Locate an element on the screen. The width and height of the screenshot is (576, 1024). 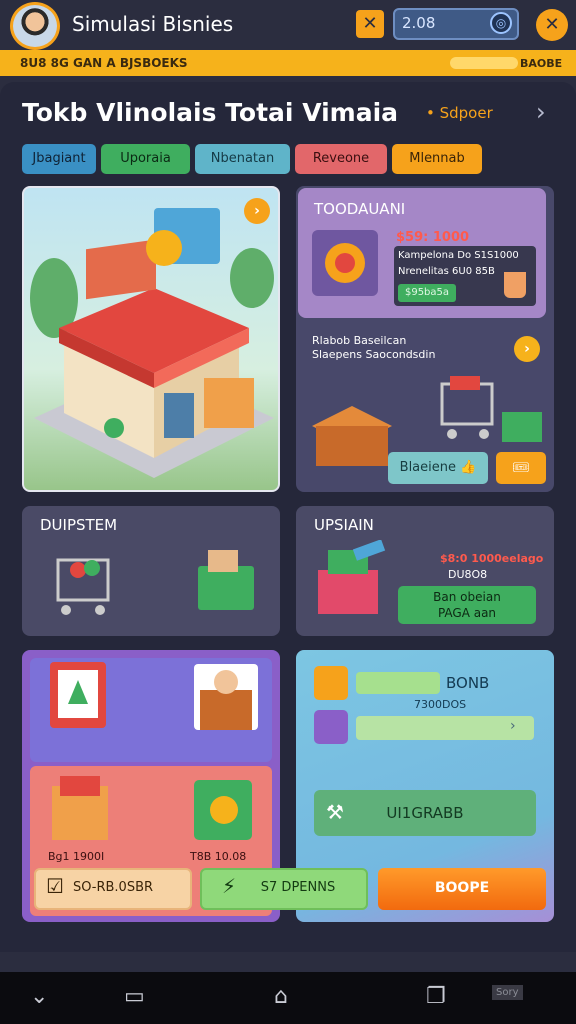
items-top-illustration is located at coordinates (158, 707).